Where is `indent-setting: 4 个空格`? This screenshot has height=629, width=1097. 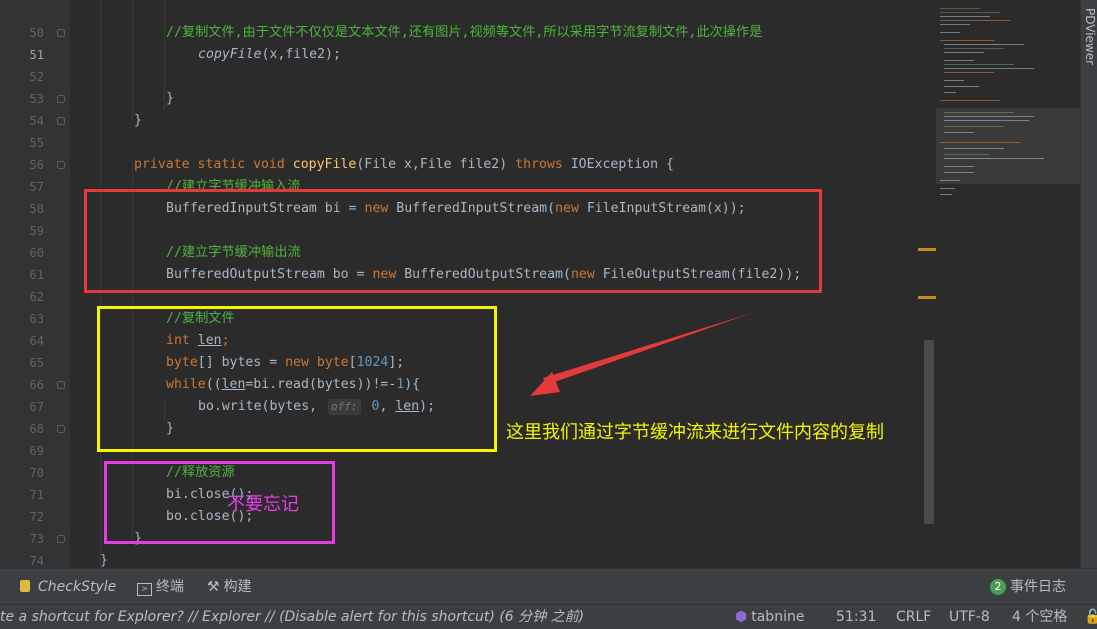 indent-setting: 4 个空格 is located at coordinates (1039, 617).